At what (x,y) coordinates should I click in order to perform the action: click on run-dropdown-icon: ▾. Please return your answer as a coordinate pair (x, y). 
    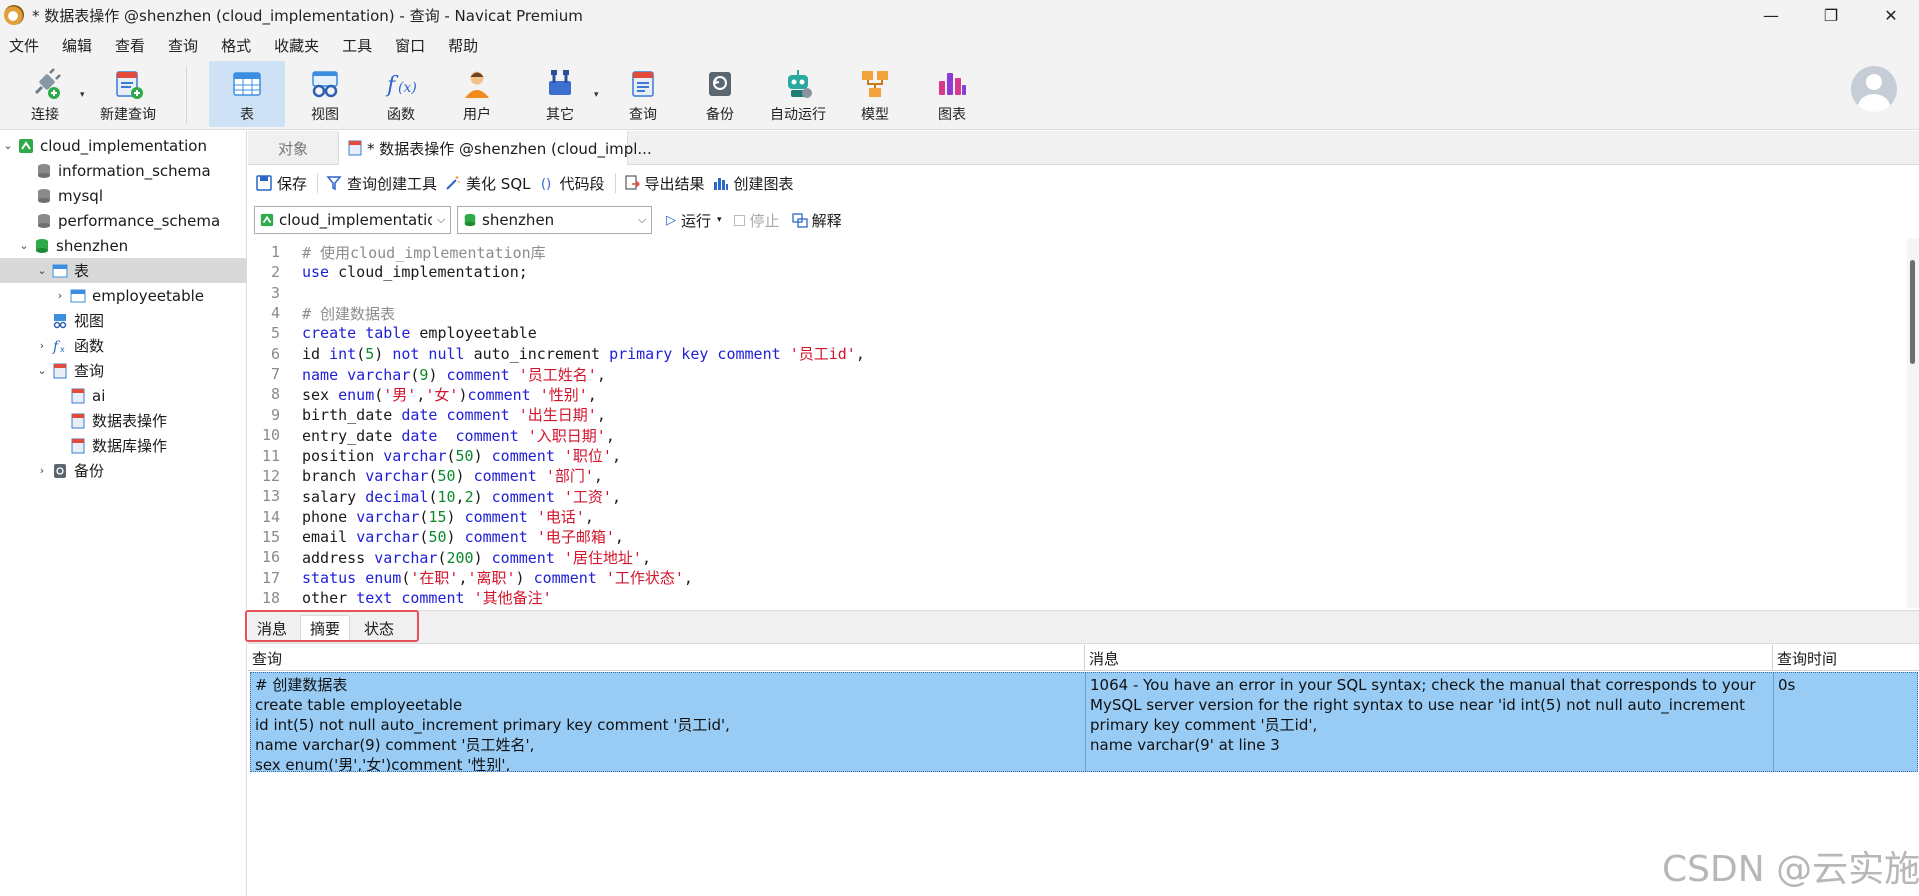
    Looking at the image, I should click on (719, 220).